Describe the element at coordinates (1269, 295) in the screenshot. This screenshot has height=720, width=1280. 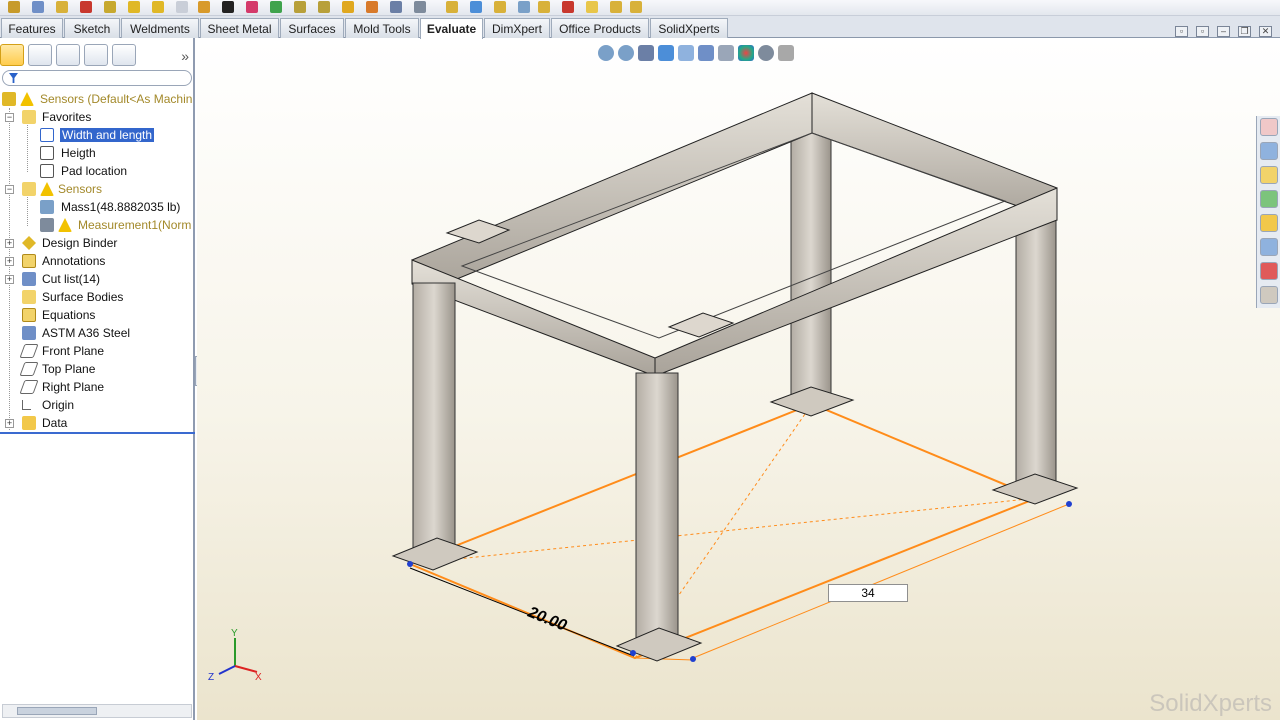
I see `custom-properties-icon` at that location.